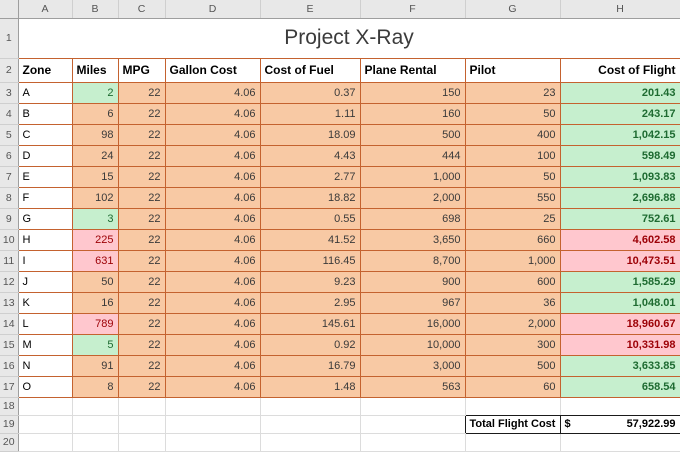  What do you see at coordinates (141, 239) in the screenshot?
I see `cell-C10: 22` at bounding box center [141, 239].